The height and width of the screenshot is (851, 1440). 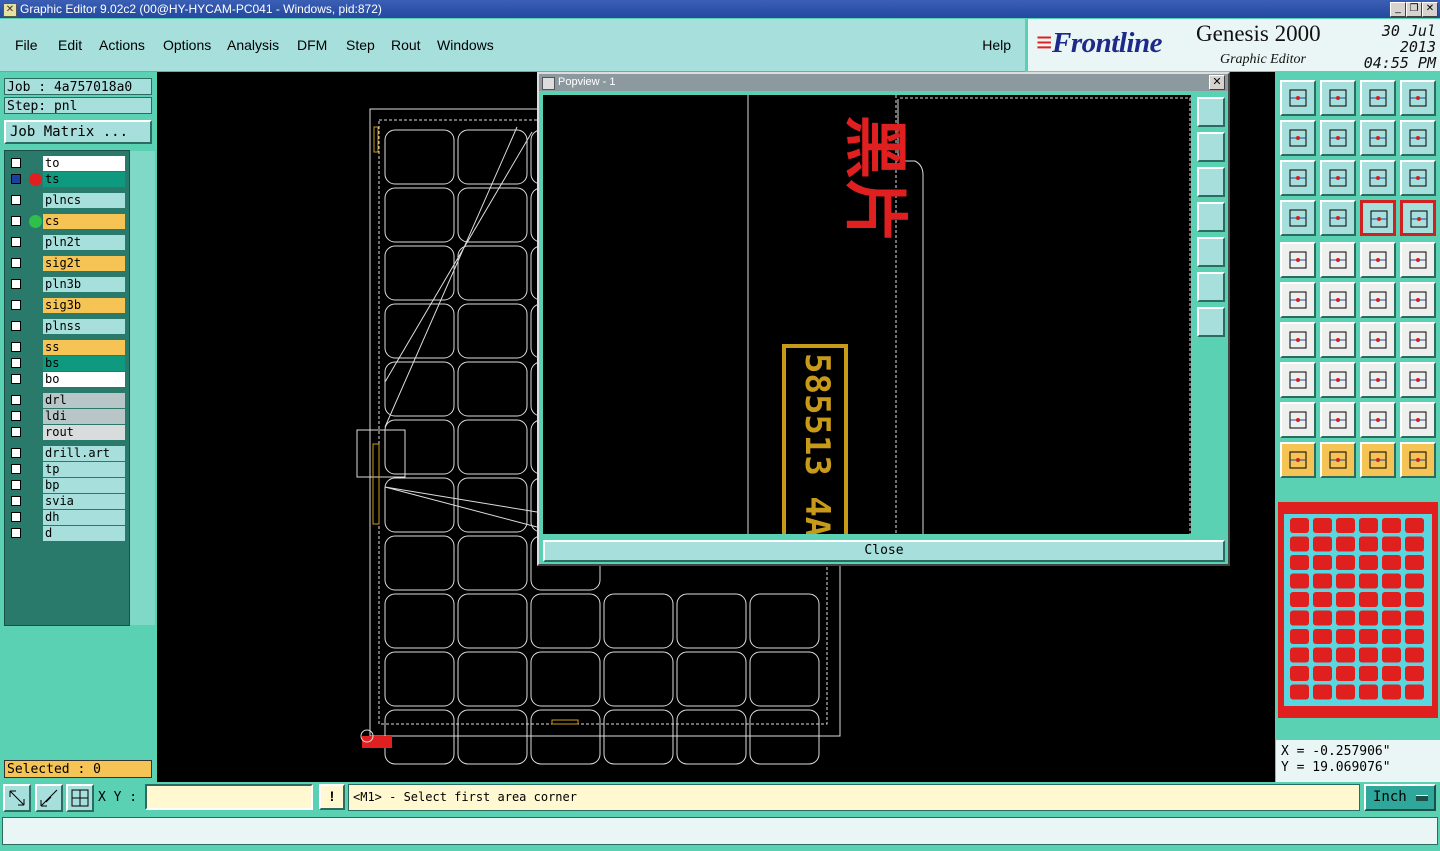 What do you see at coordinates (1398, 9) in the screenshot?
I see `minimize-button: _` at bounding box center [1398, 9].